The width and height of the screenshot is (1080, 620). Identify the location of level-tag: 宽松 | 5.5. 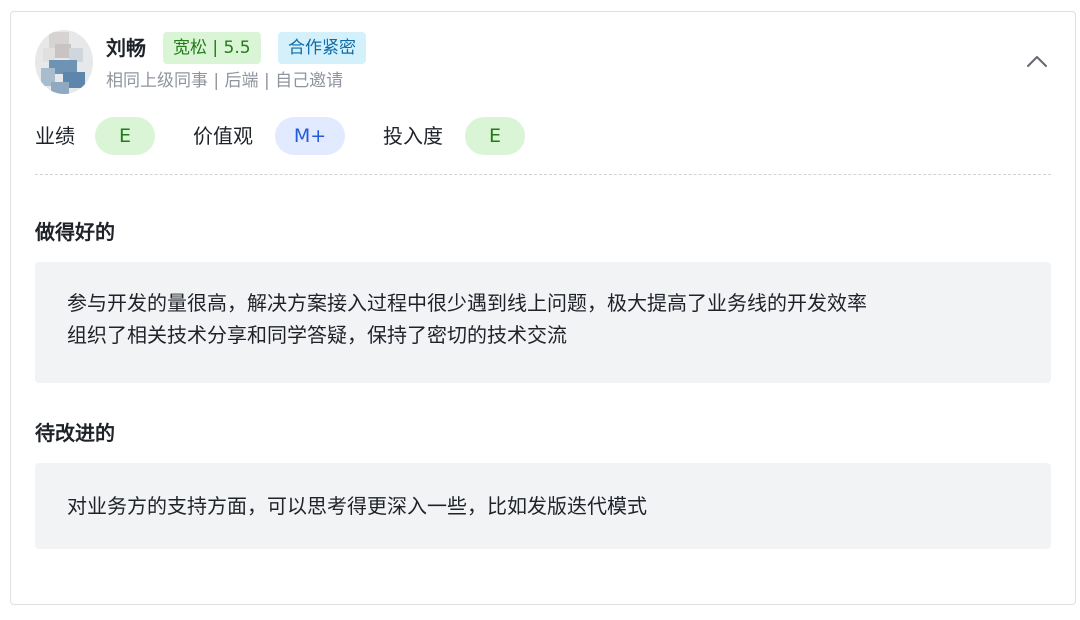
(212, 48).